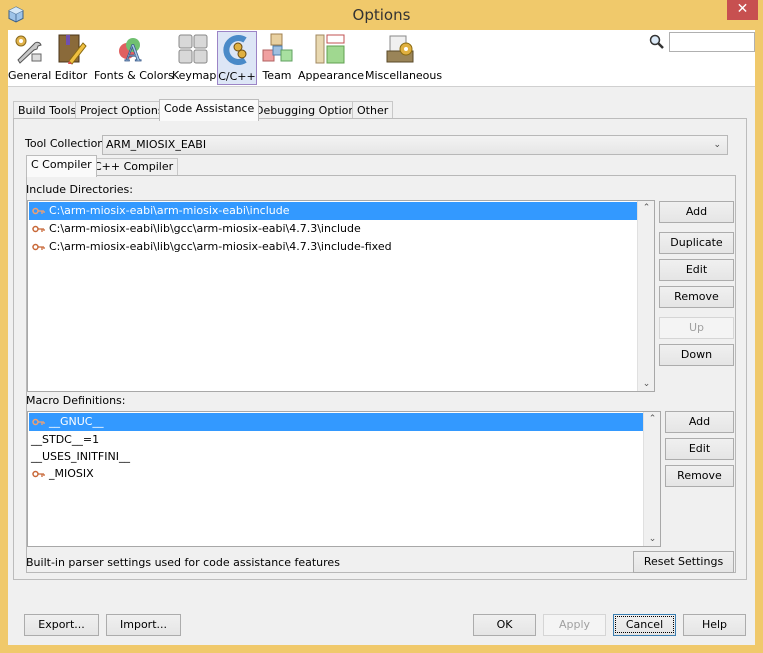  What do you see at coordinates (277, 75) in the screenshot?
I see `category-label: Team` at bounding box center [277, 75].